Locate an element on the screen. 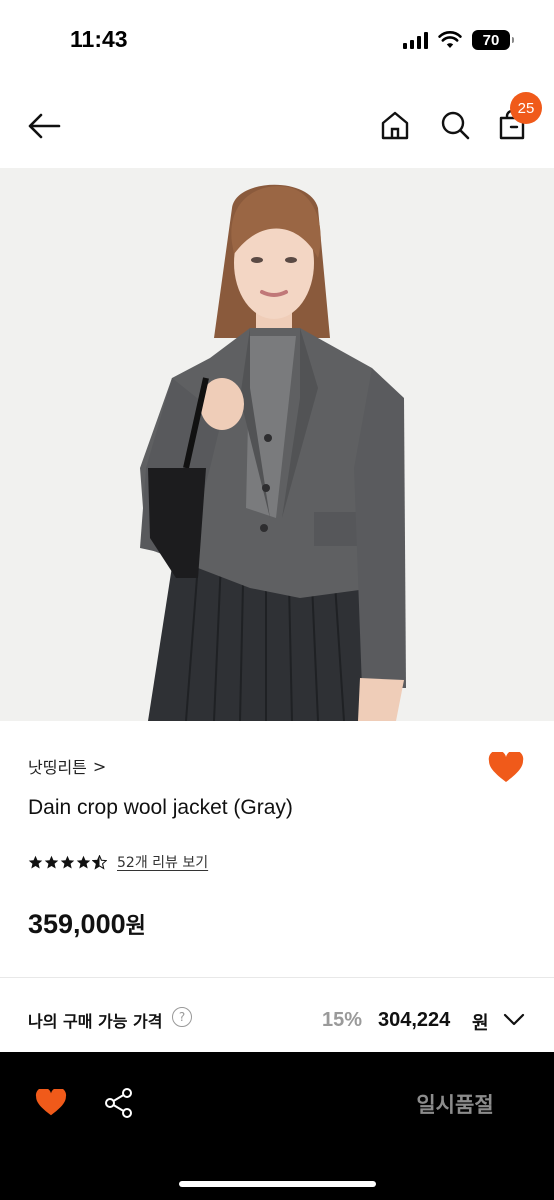 Image resolution: width=554 pixels, height=1200 pixels. review-link: 52개 리뷰 보기 is located at coordinates (162, 862).